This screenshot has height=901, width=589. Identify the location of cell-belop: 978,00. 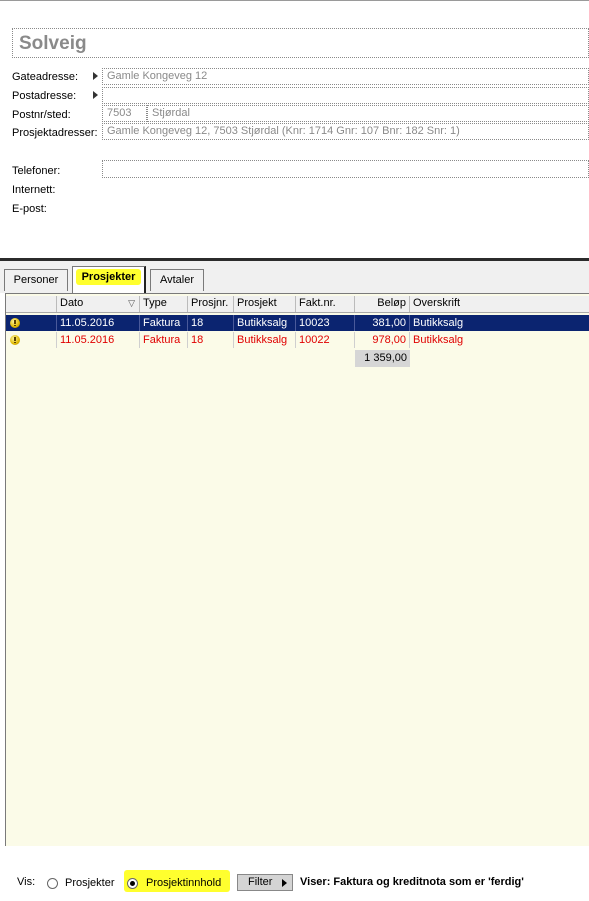
(382, 340).